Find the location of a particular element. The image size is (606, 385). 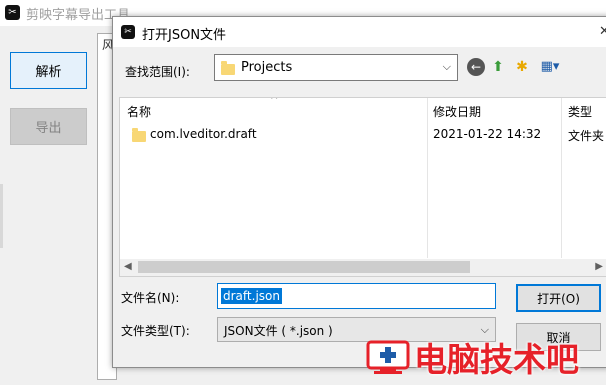

chevron-down-icon: ⌵ is located at coordinates (446, 66).